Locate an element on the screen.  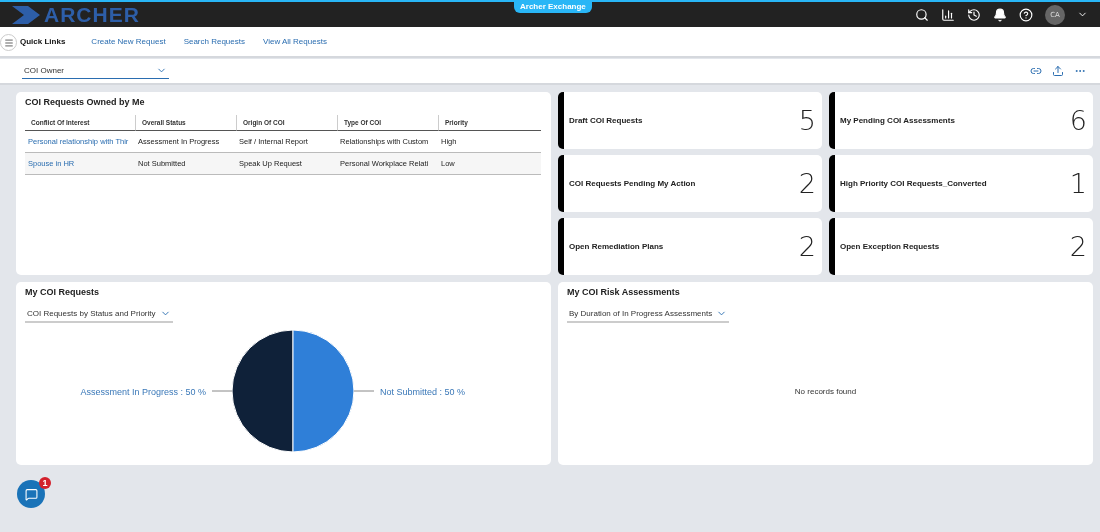
quick-link: Search Requests is located at coordinates (214, 41).